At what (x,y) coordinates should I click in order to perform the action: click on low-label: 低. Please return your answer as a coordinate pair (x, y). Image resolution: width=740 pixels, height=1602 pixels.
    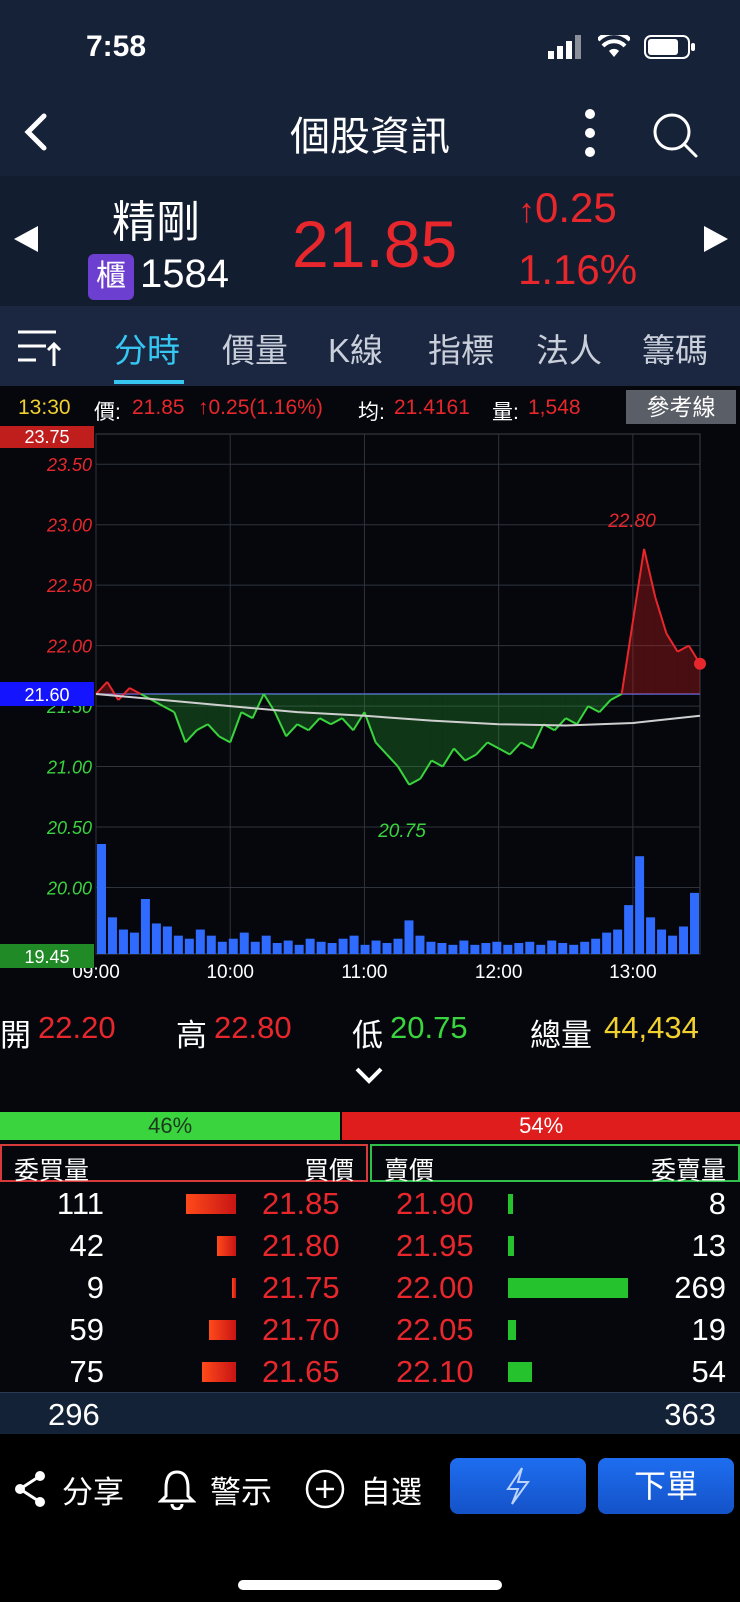
    Looking at the image, I should click on (367, 1035).